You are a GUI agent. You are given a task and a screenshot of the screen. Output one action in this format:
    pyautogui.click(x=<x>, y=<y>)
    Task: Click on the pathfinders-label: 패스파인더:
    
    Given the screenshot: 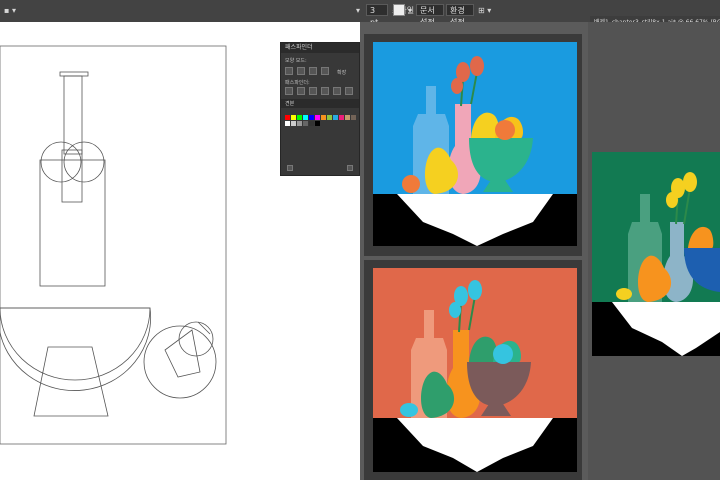 What is the action you would take?
    pyautogui.click(x=297, y=83)
    